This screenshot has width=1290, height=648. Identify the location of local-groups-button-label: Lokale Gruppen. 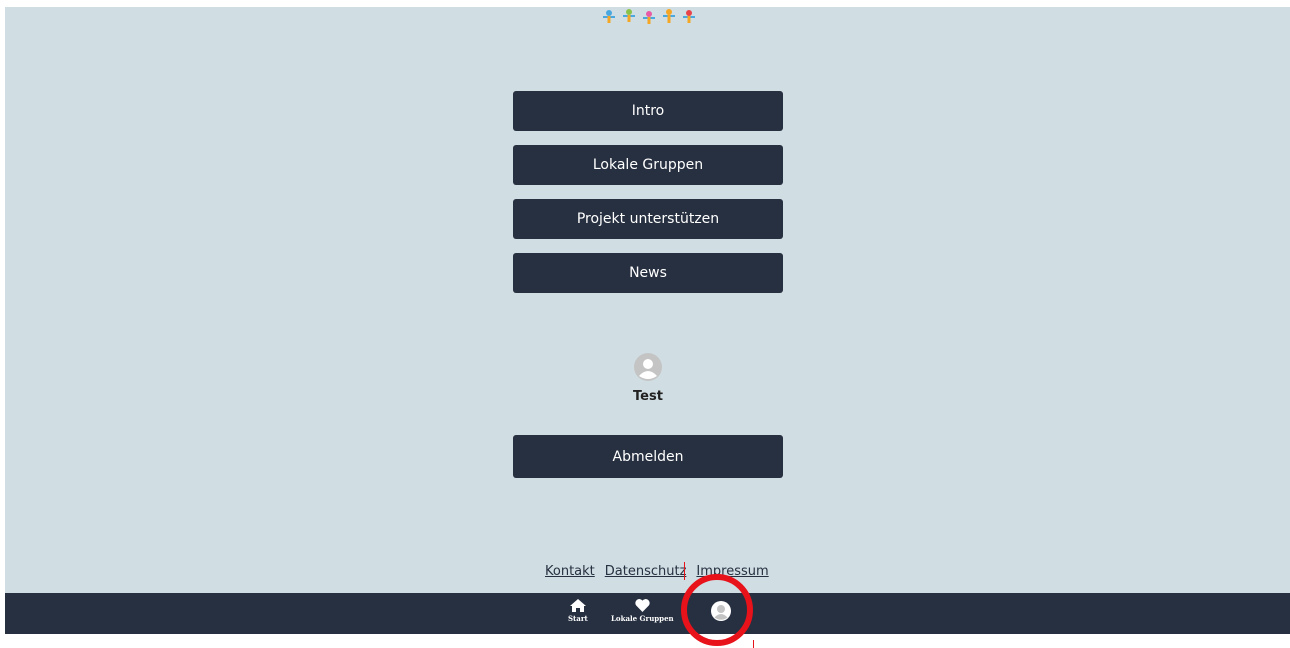
(648, 165).